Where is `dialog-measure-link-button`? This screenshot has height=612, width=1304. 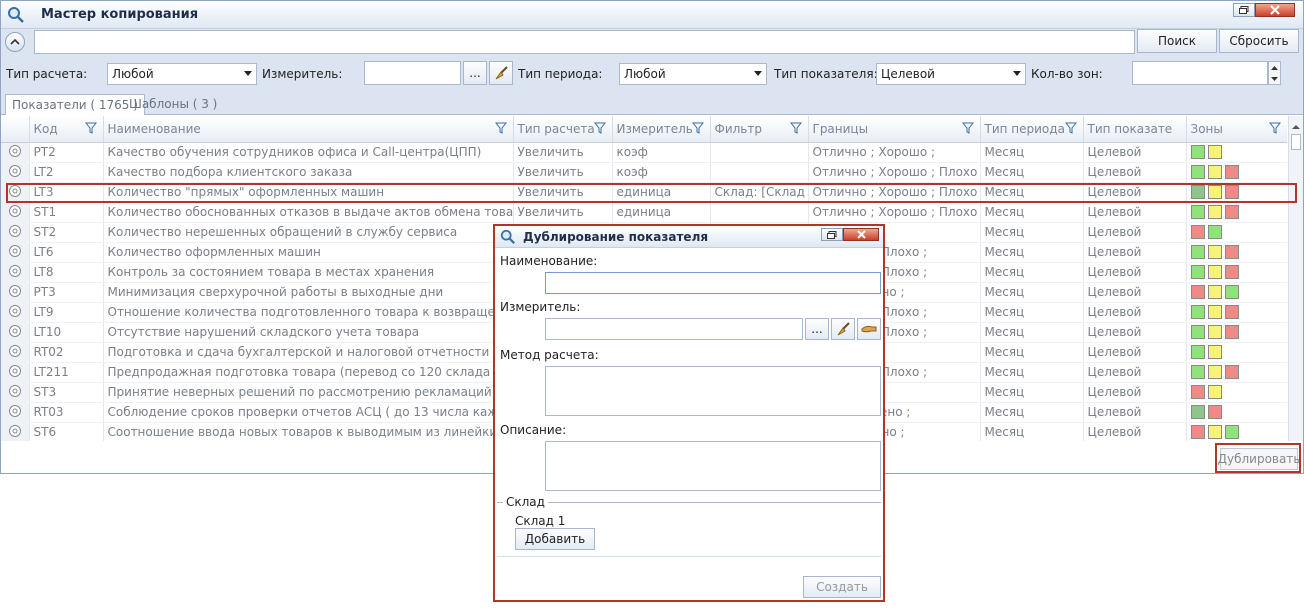 dialog-measure-link-button is located at coordinates (869, 329).